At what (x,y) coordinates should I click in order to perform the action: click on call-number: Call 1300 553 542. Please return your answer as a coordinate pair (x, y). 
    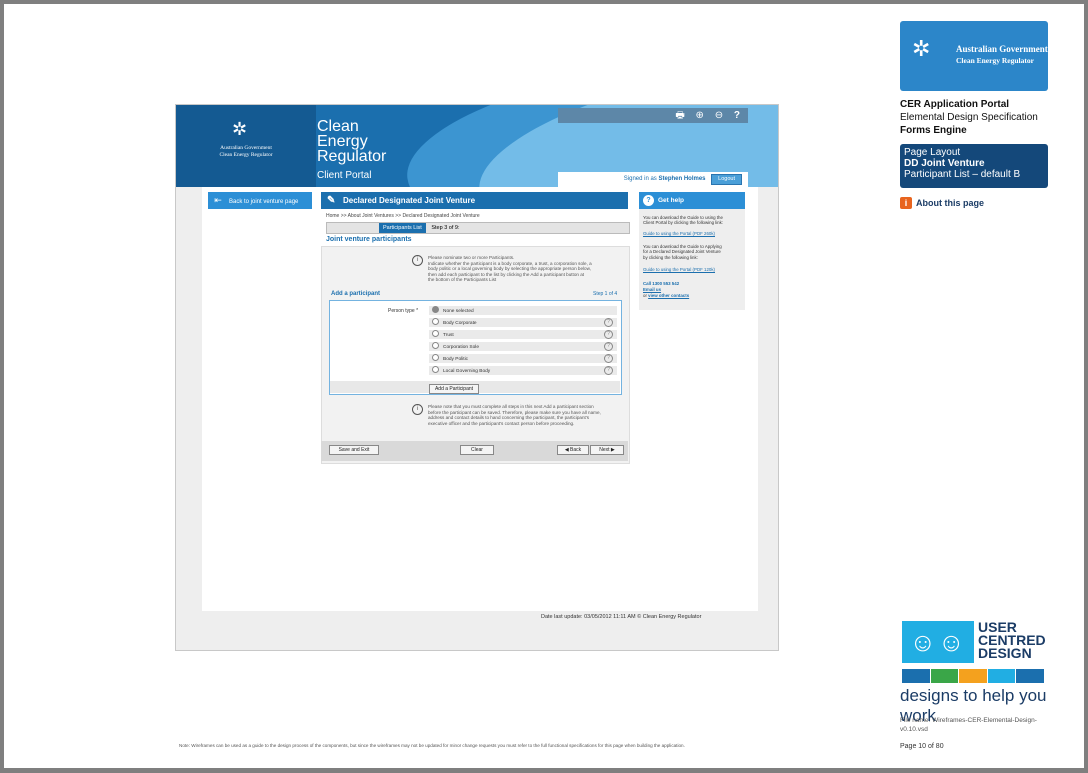
    Looking at the image, I should click on (661, 283).